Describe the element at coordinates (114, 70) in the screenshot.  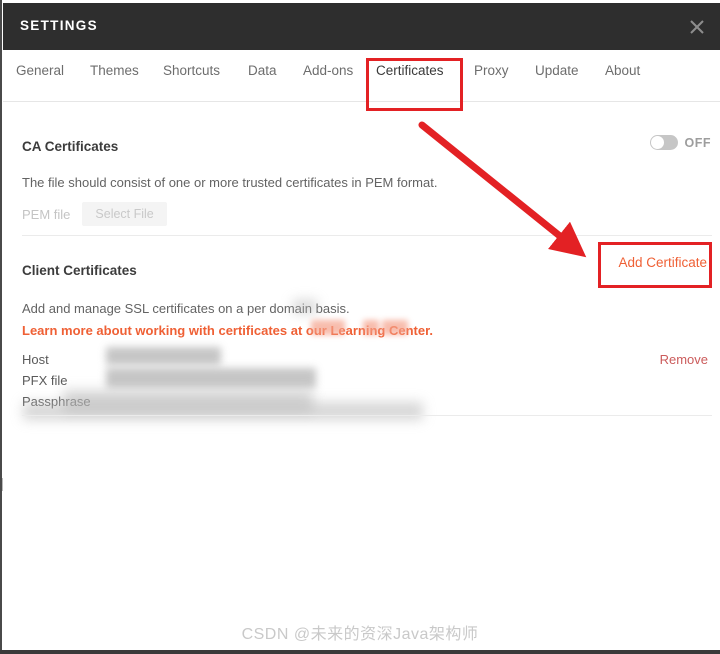
I see `tab-themes: Themes` at that location.